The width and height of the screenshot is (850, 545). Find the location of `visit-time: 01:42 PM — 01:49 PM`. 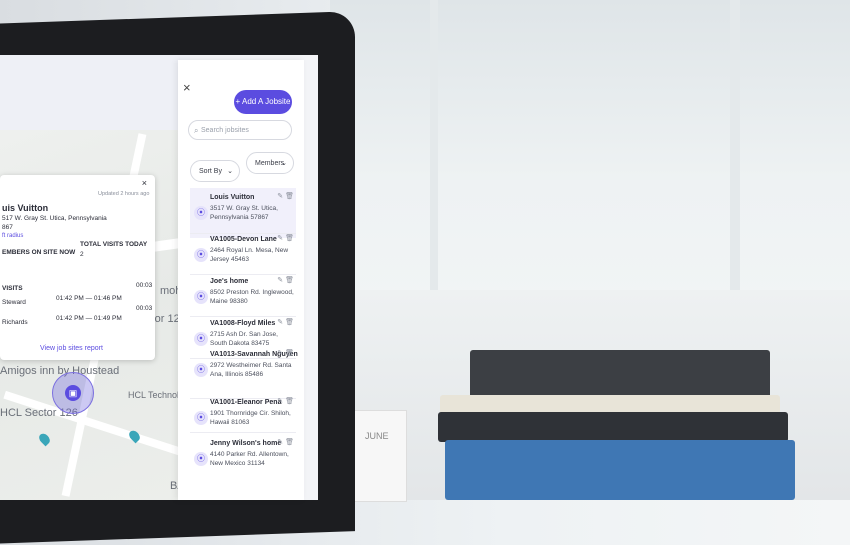

visit-time: 01:42 PM — 01:49 PM is located at coordinates (89, 318).